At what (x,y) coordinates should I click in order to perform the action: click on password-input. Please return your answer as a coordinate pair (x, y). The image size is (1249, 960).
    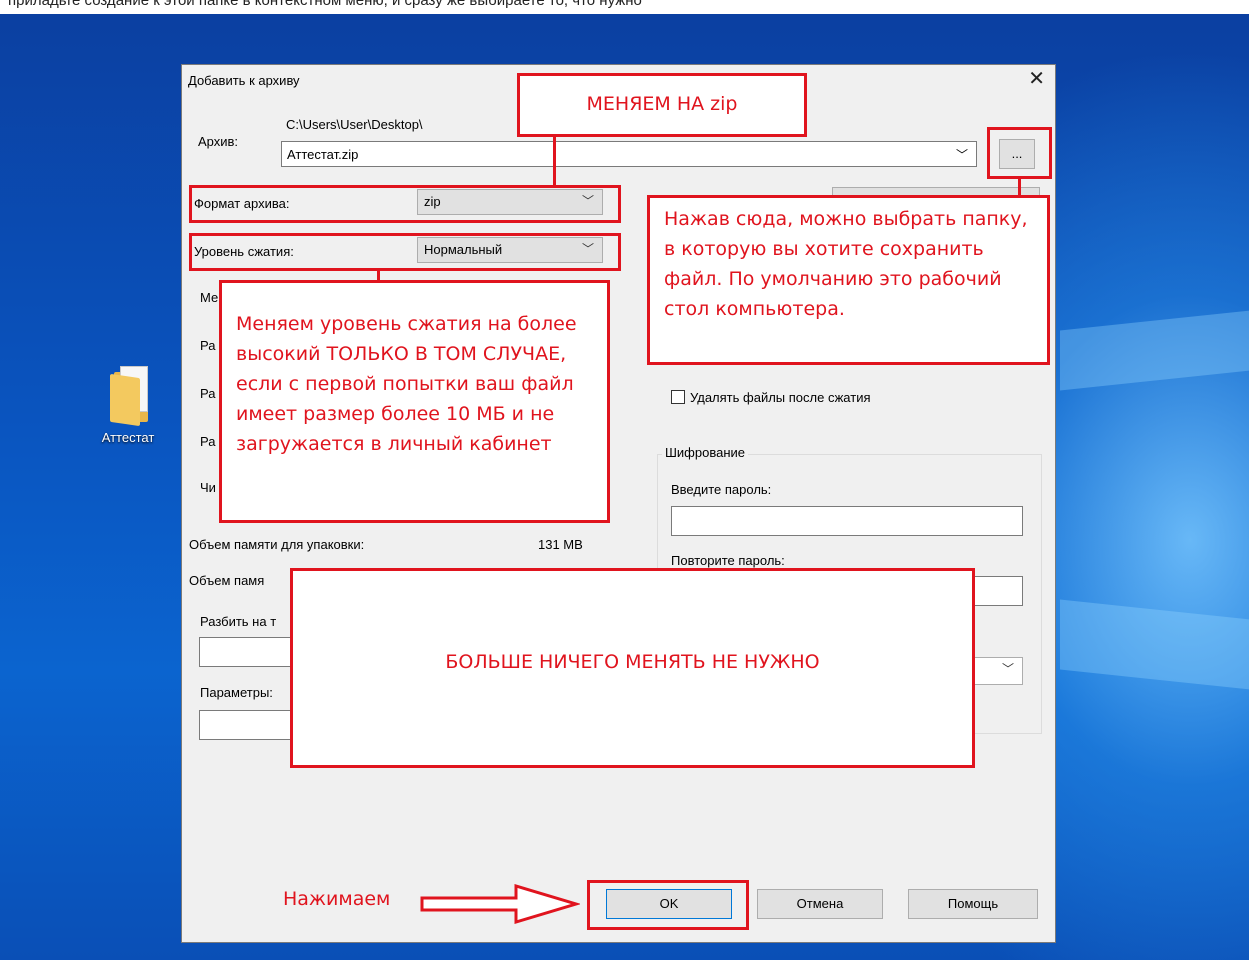
    Looking at the image, I should click on (847, 521).